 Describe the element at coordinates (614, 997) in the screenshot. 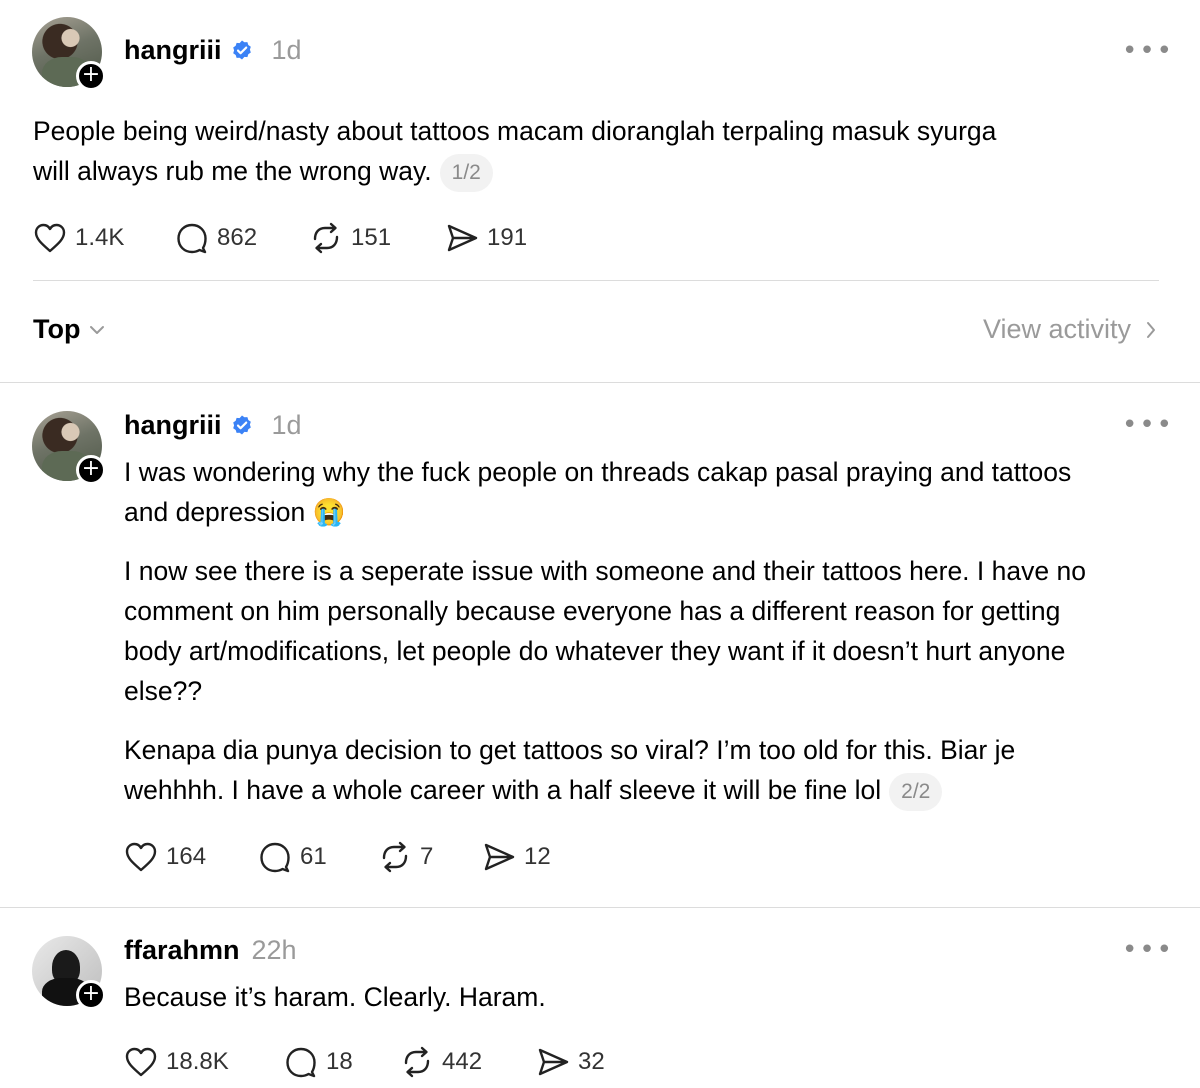

I see `post-body: Because it’s haram. Clearly. Haram.` at that location.